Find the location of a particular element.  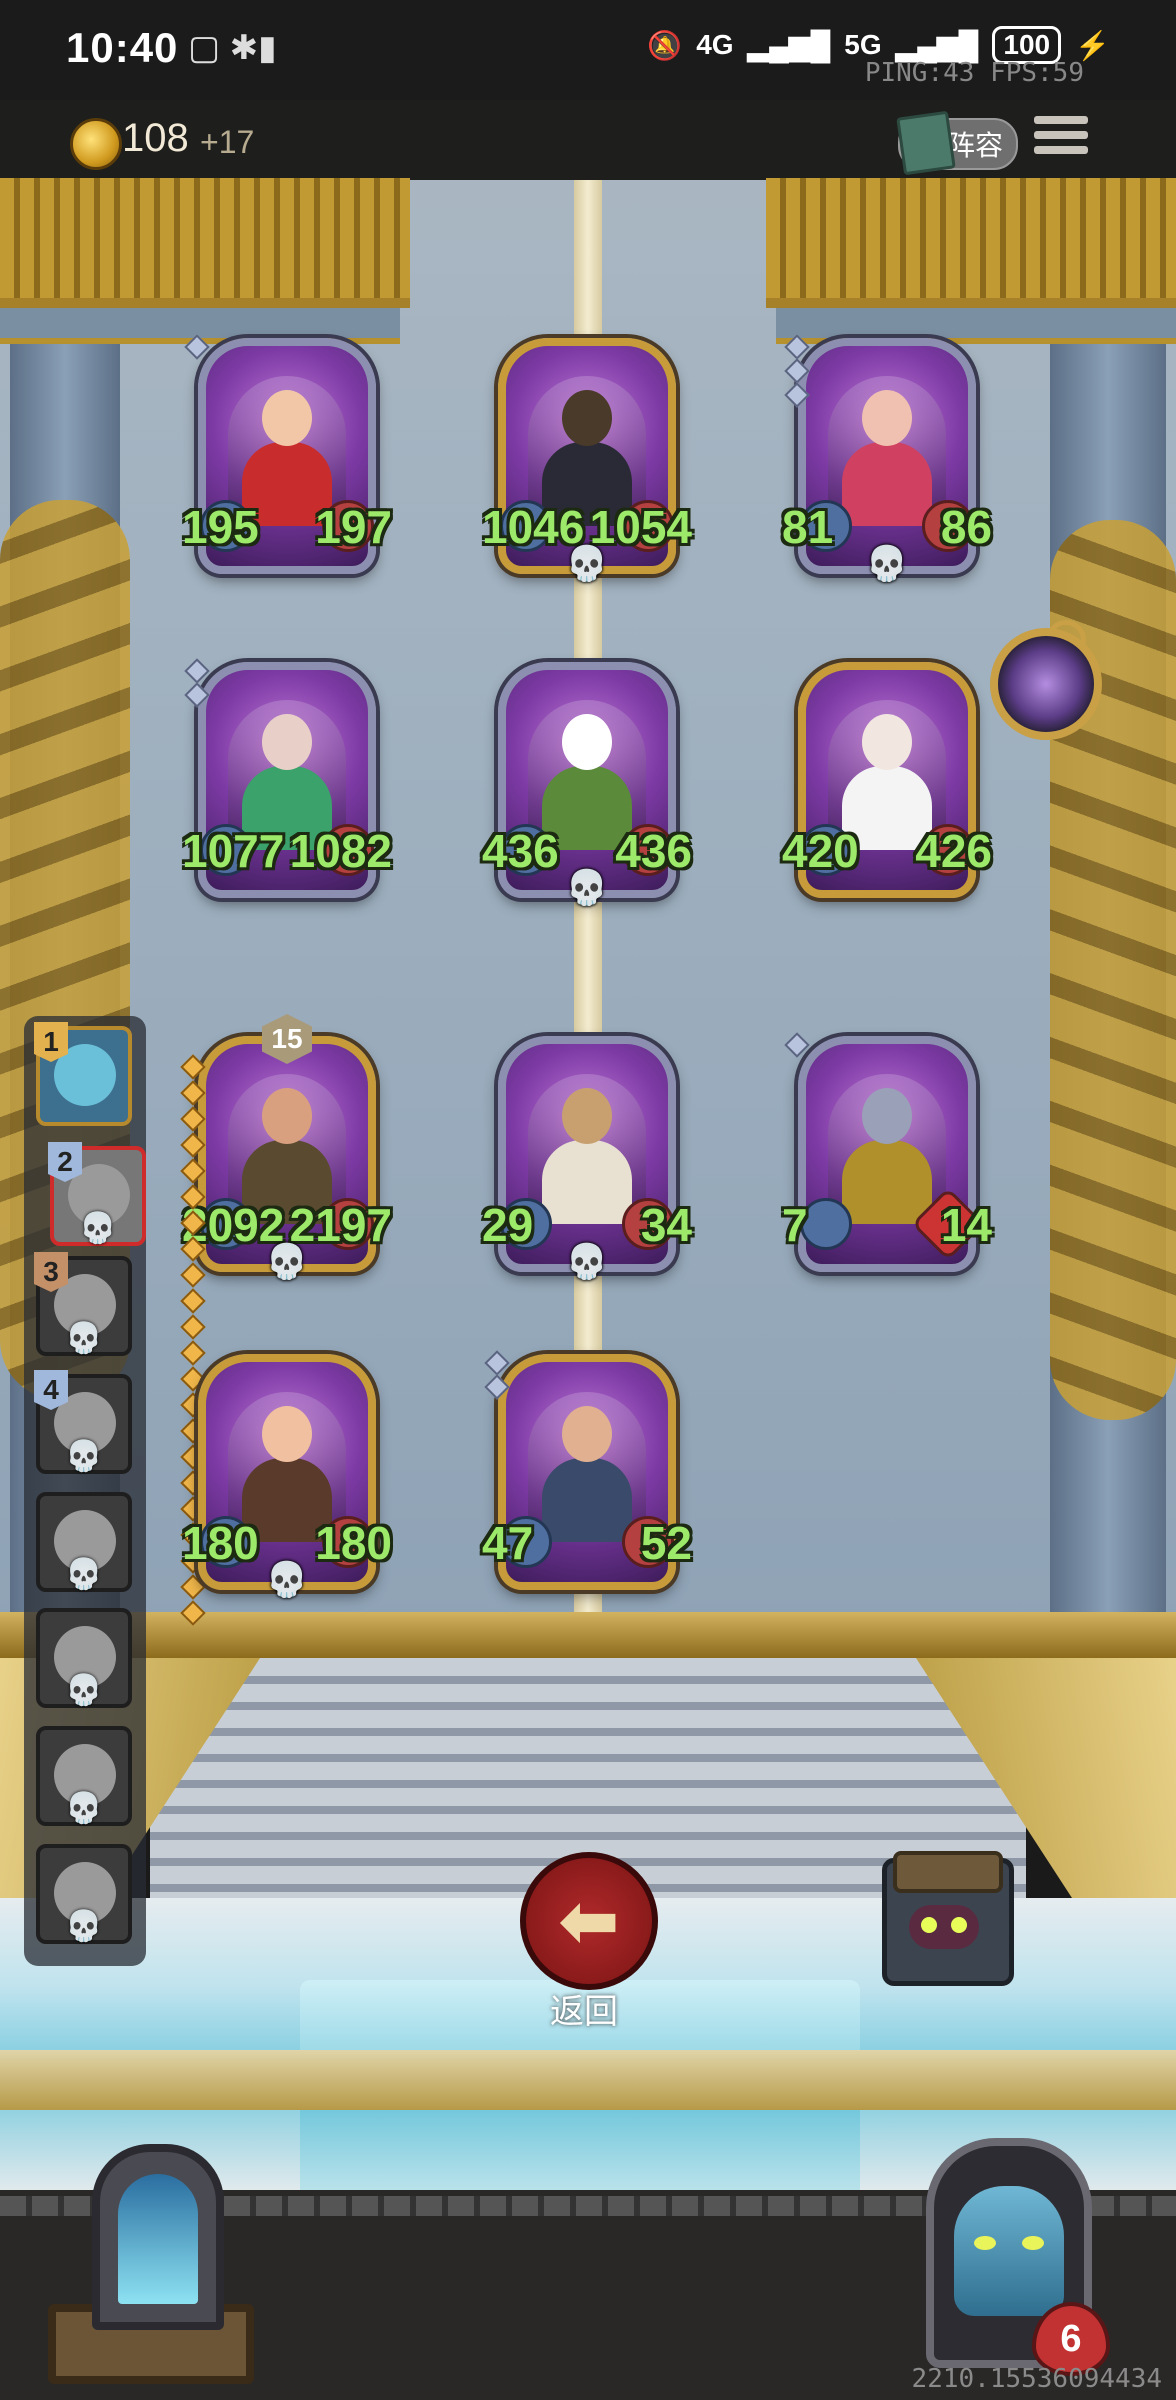

pocket-watch-icon is located at coordinates (1046, 684).